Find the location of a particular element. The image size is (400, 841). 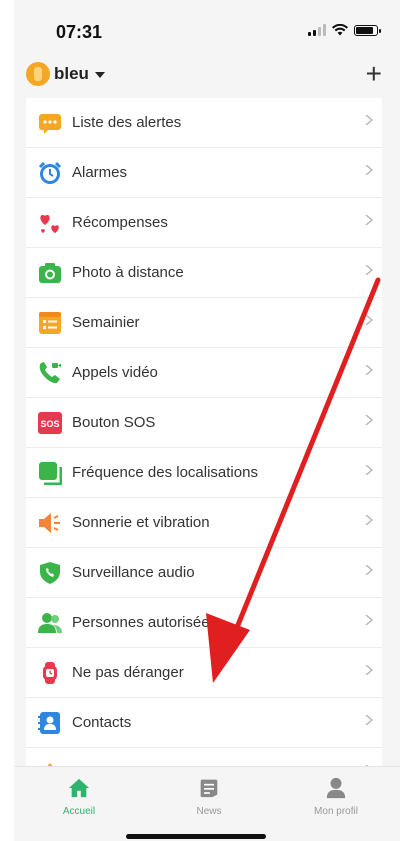

menu-item-audio-monitoring: Surveillance audio is located at coordinates (204, 573).